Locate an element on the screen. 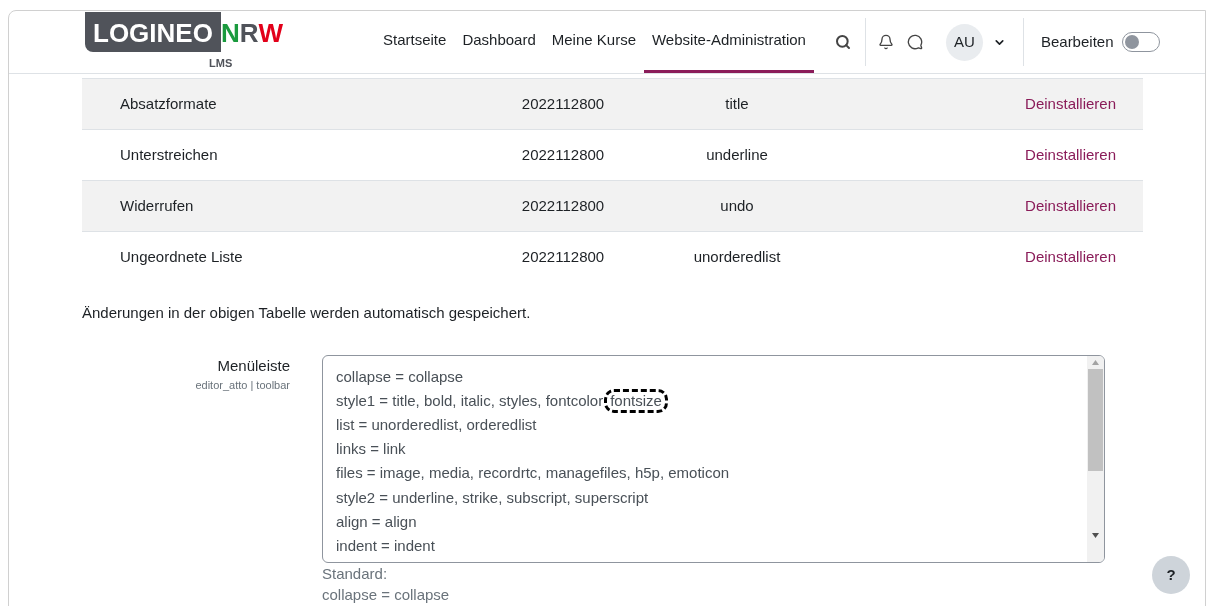 This screenshot has height=606, width=1206. logo-subtitle: LMS is located at coordinates (221, 63).